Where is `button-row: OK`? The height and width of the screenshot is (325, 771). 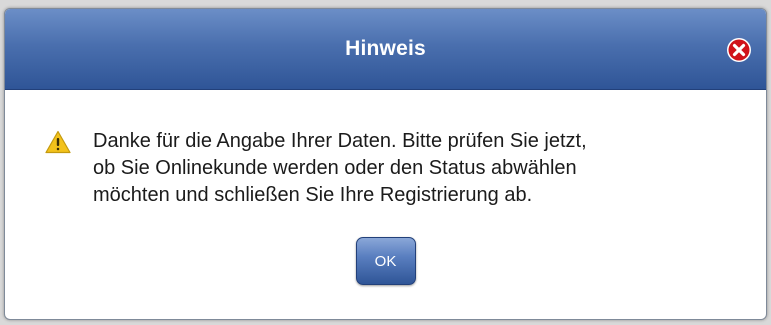 button-row: OK is located at coordinates (385, 261).